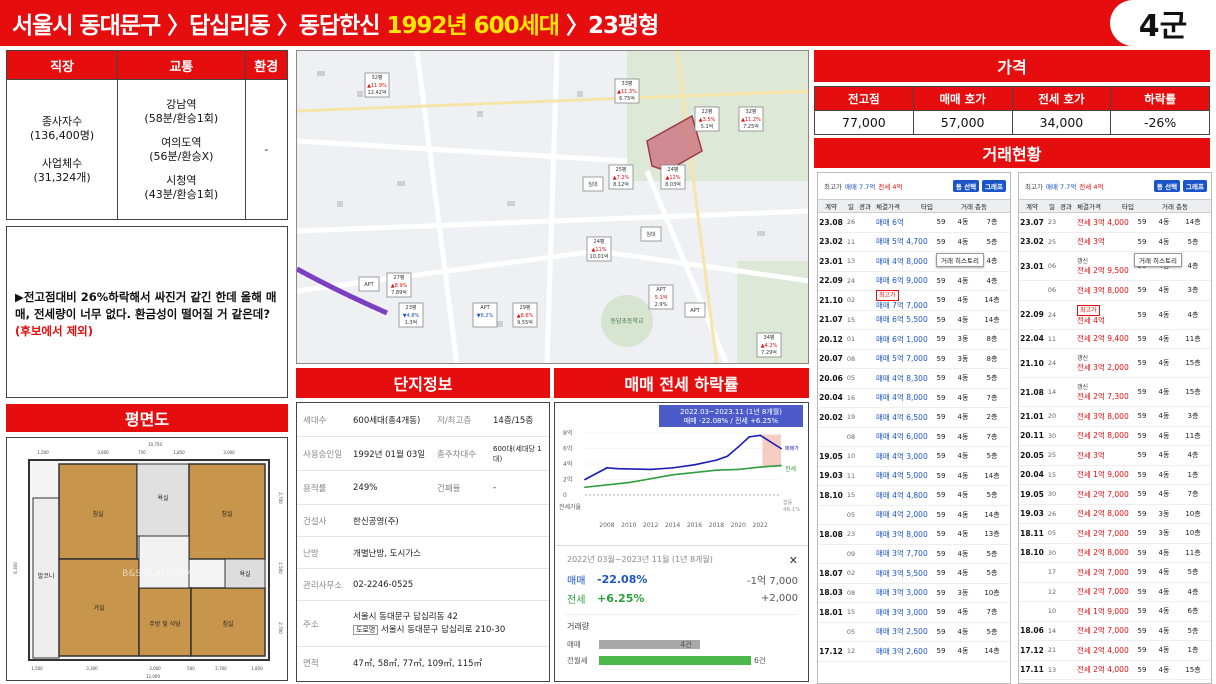  I want to click on trade-row: 21.01 20 전세 3억 8,000 59 4동 3층, so click(1115, 417).